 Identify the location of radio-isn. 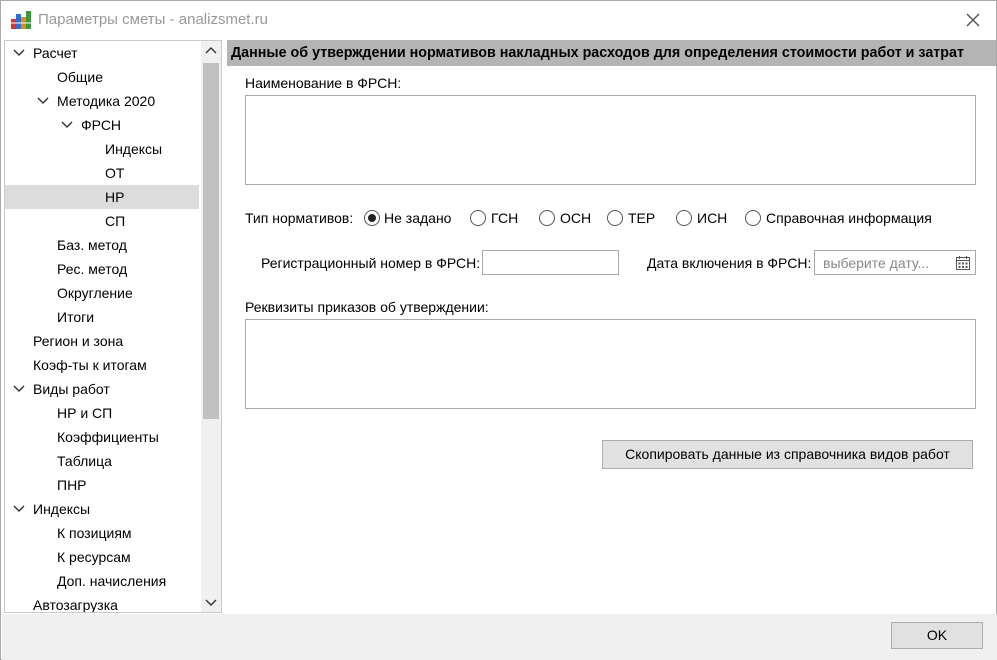
(684, 218).